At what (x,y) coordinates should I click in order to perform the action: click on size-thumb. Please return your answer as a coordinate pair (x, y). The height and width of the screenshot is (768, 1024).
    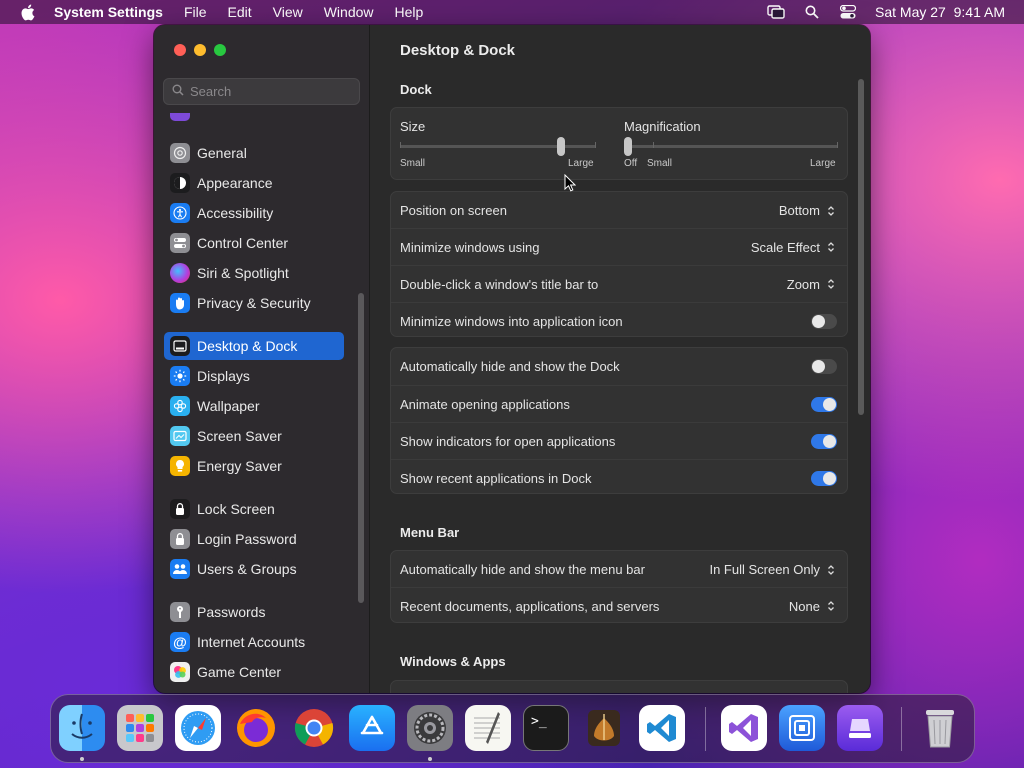
    Looking at the image, I should click on (561, 146).